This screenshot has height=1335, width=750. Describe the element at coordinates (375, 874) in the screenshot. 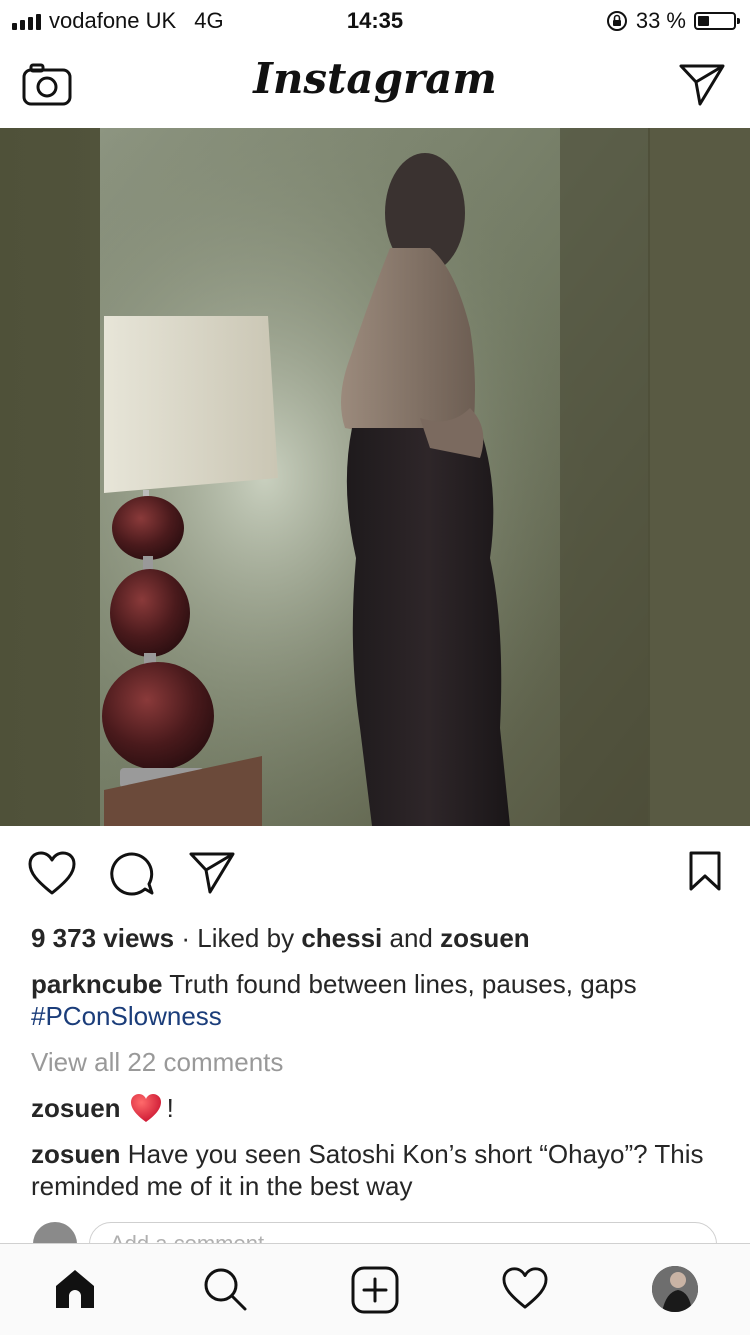

I see `post-actions` at that location.